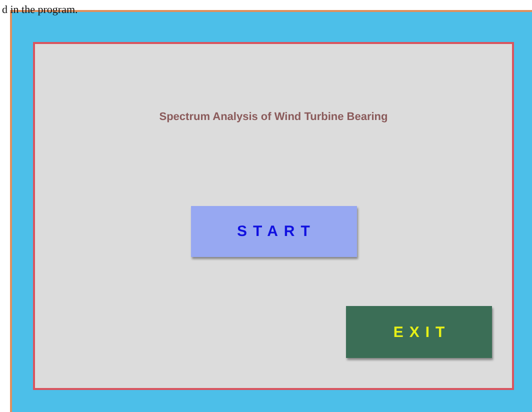  I want to click on start-button: START, so click(273, 231).